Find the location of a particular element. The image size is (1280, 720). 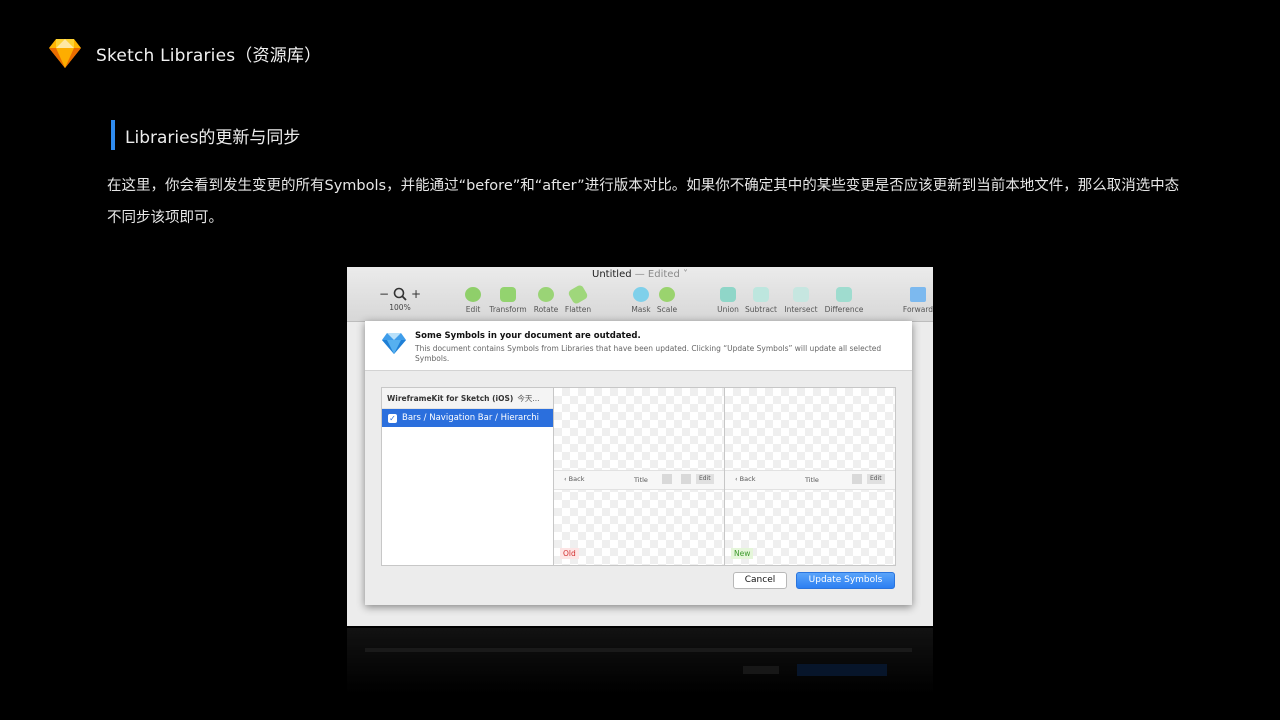

toolbar-transform: Transform is located at coordinates (508, 300).